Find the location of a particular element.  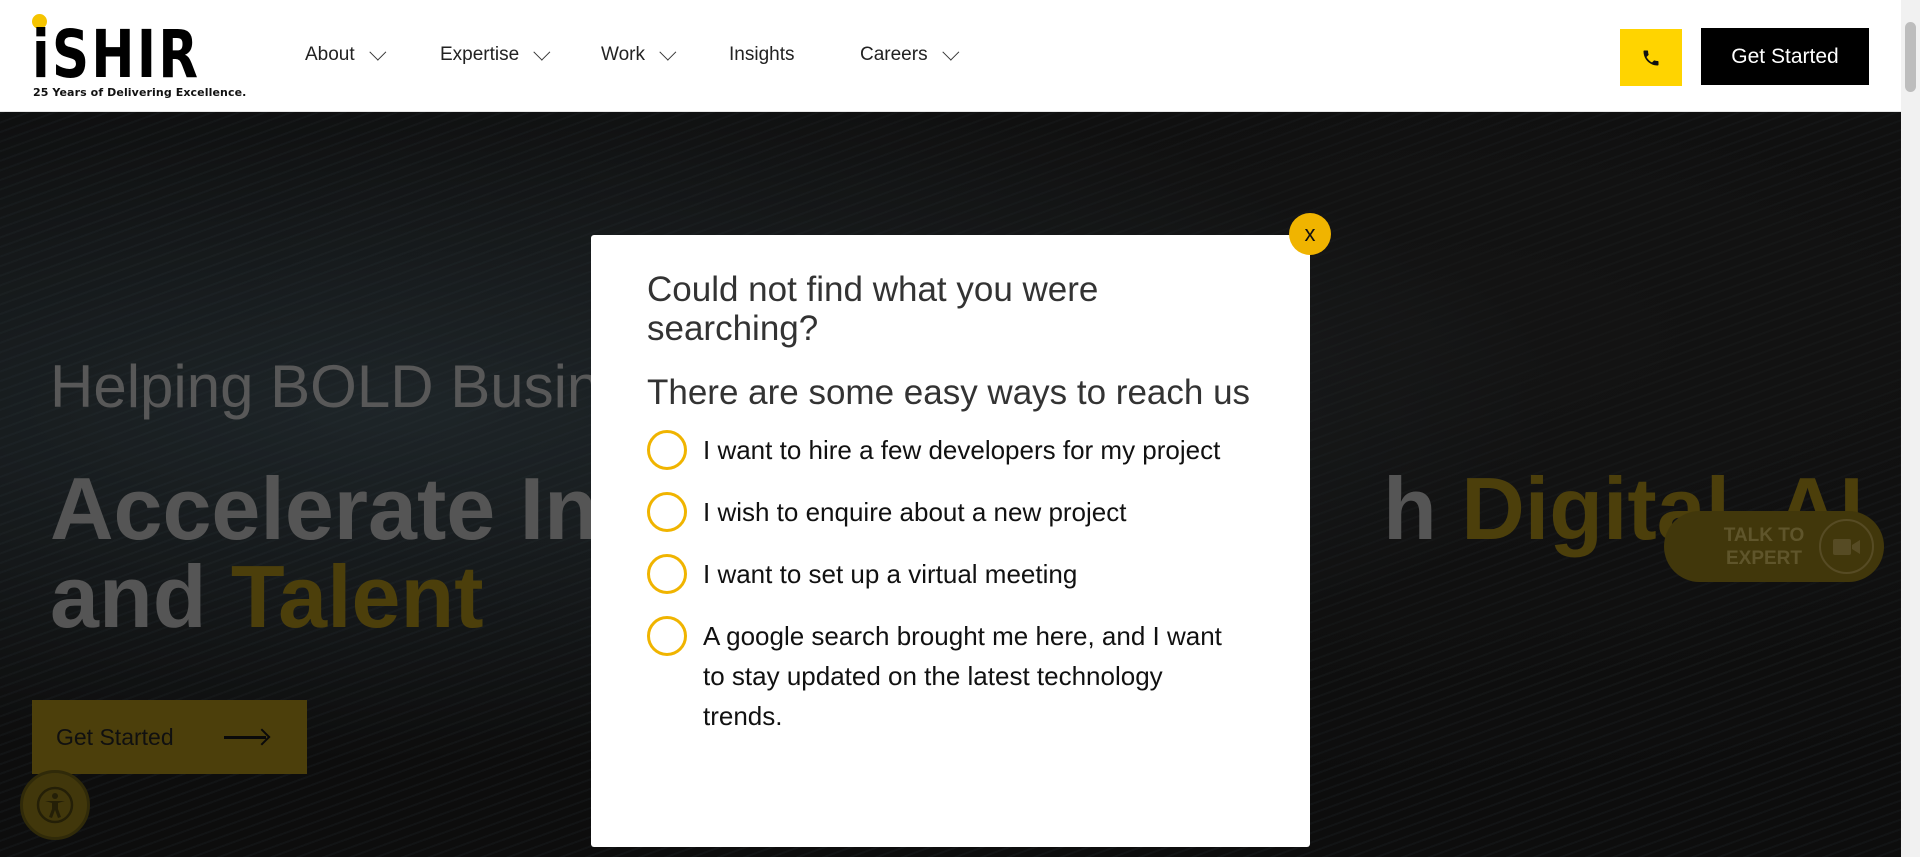

nav-careers: Careers is located at coordinates (909, 54).